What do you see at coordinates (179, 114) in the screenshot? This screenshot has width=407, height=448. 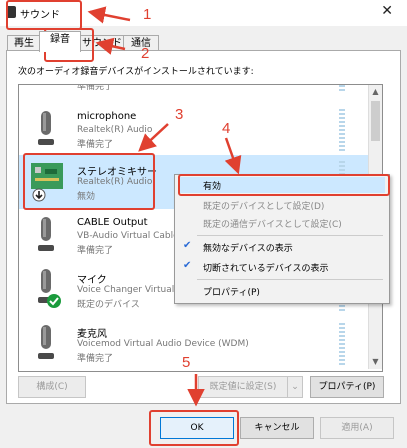 I see `annotation-label-3: 3` at bounding box center [179, 114].